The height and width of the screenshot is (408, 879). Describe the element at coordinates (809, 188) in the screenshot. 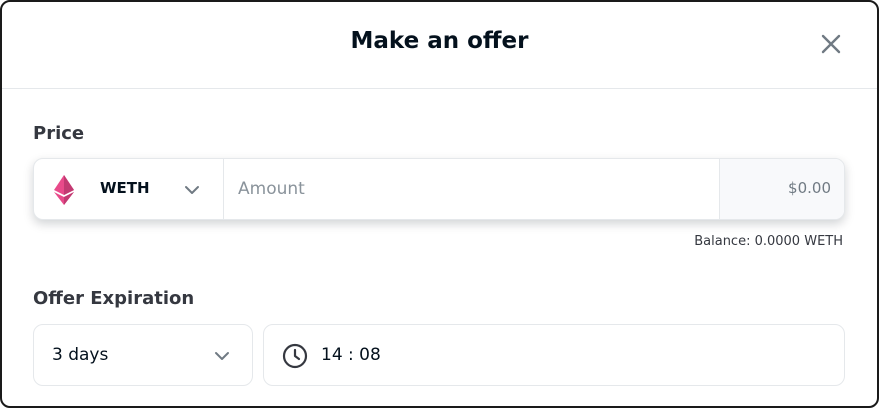

I see `usd-value: $0.00` at that location.